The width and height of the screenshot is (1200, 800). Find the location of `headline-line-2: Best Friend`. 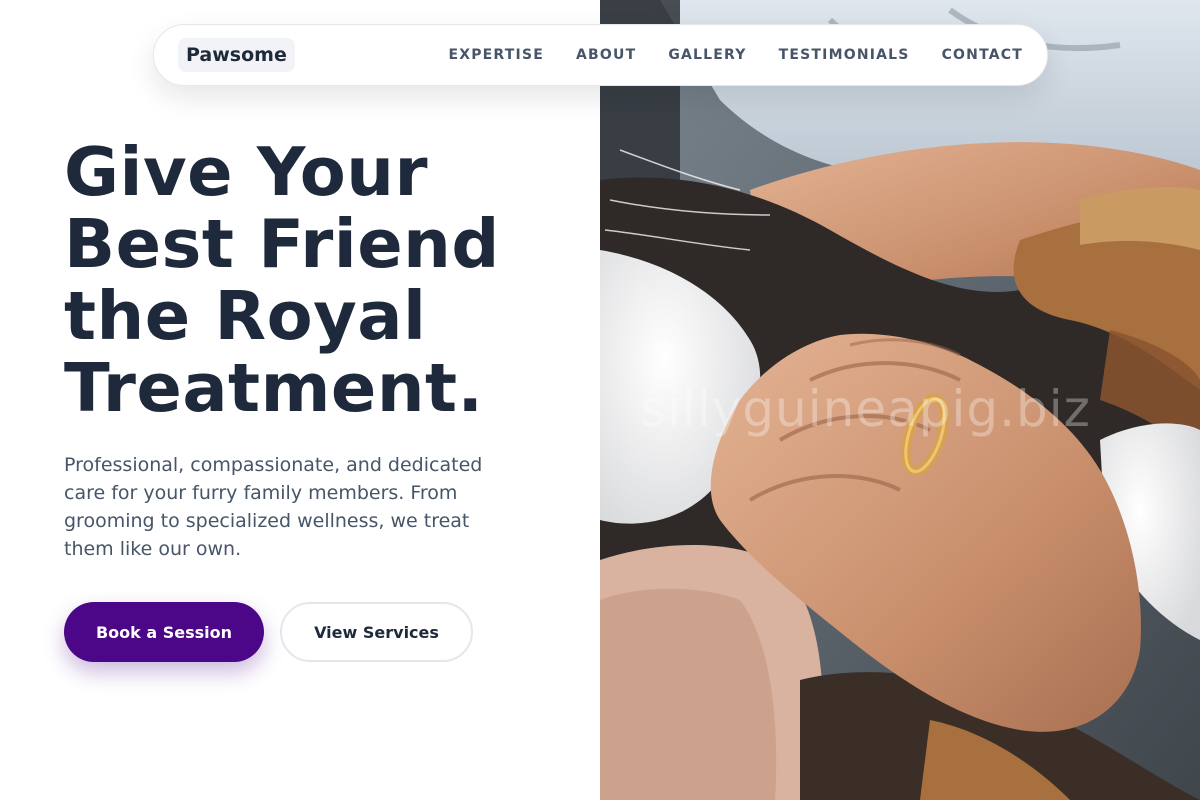

headline-line-2: Best Friend is located at coordinates (282, 244).